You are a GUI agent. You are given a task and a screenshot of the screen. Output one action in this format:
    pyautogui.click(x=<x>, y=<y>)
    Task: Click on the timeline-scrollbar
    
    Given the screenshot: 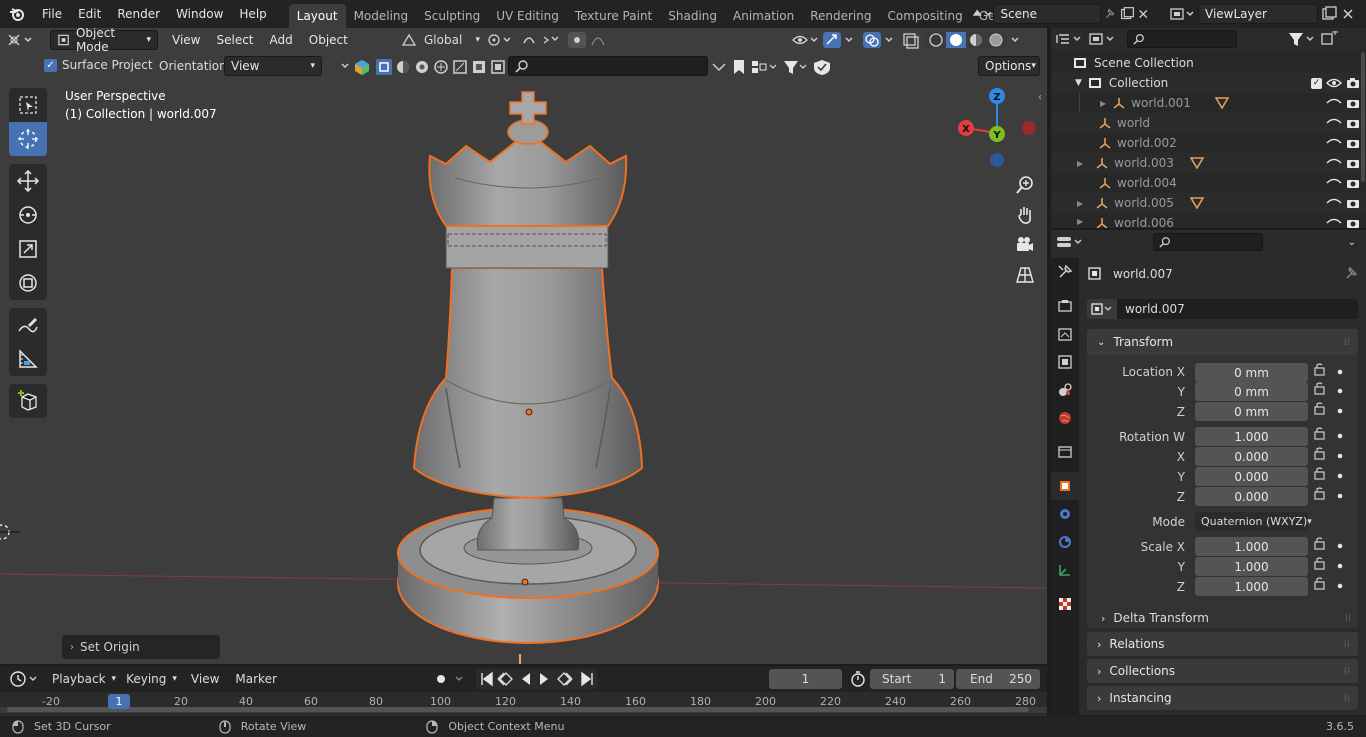 What is the action you would take?
    pyautogui.click(x=518, y=709)
    